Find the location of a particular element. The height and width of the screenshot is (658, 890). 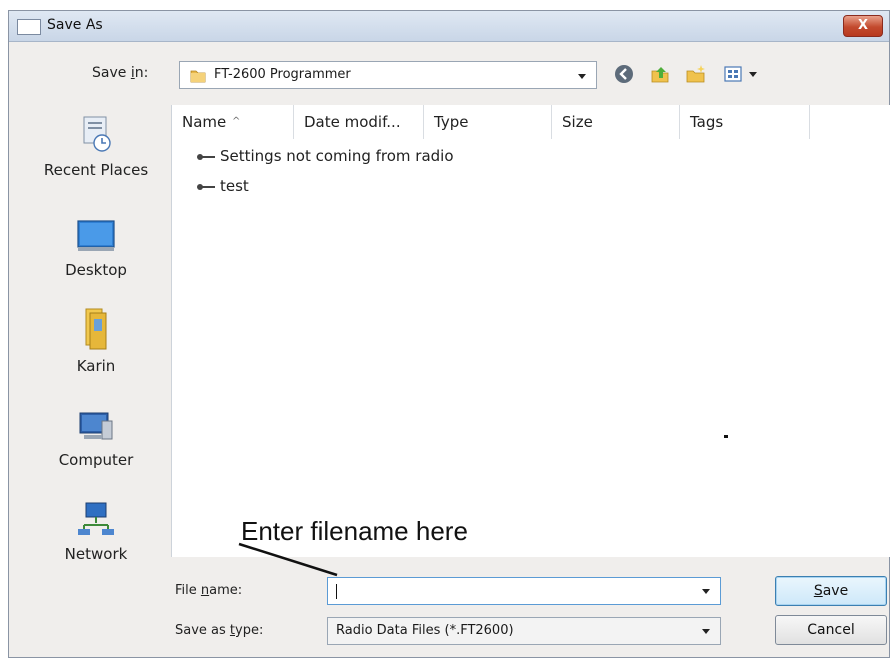

file-row: test is located at coordinates (222, 186).